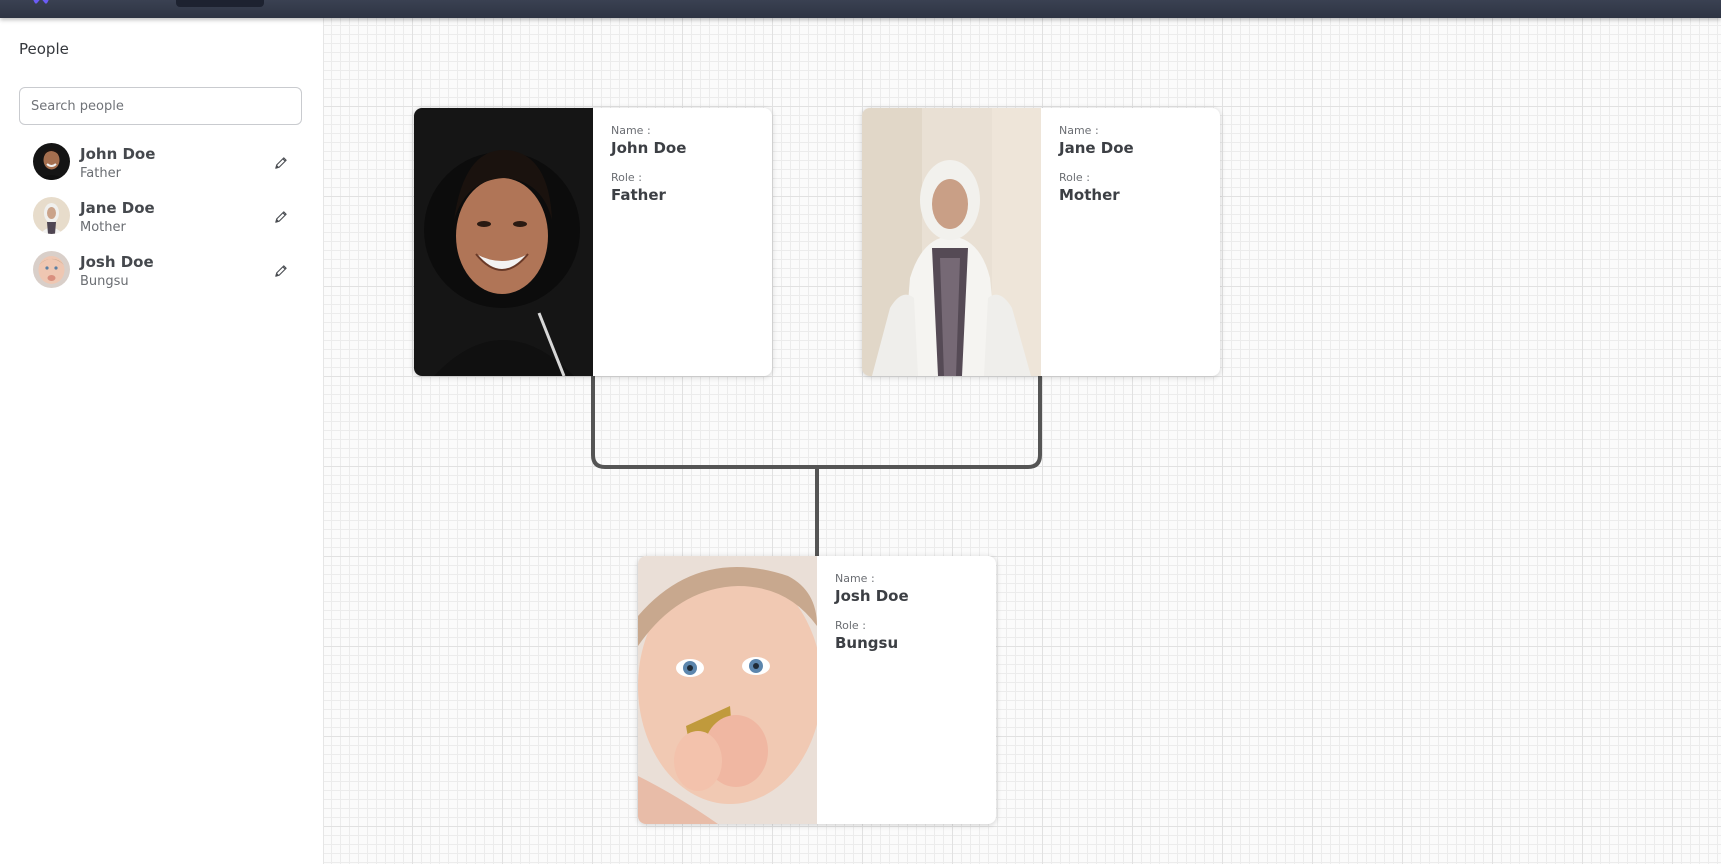 Image resolution: width=1721 pixels, height=864 pixels. I want to click on person-role: Father, so click(100, 173).